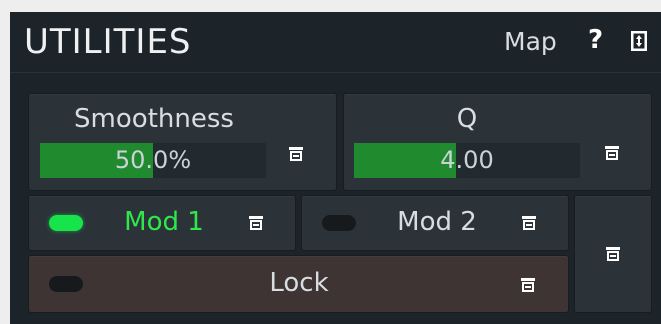  I want to click on lock-label: Lock, so click(299, 283).